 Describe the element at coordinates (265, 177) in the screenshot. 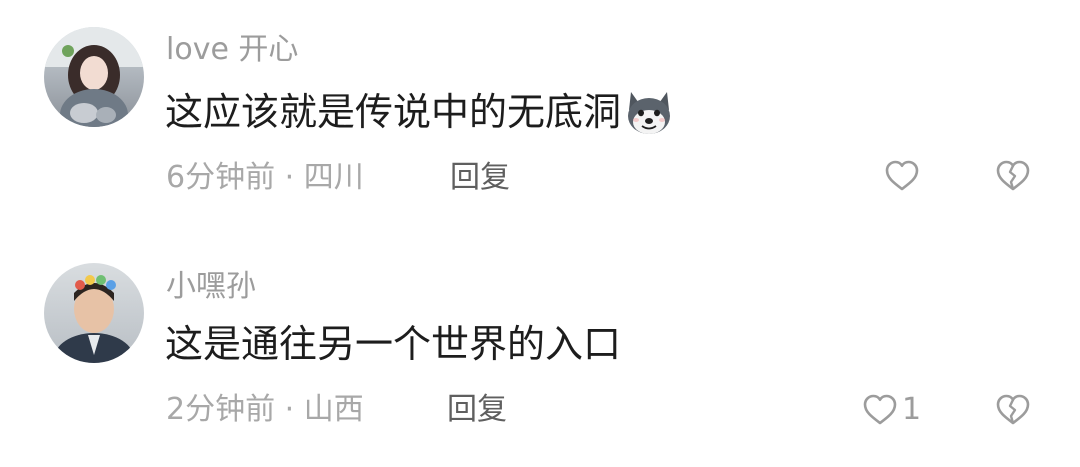

I see `comment-meta: 6分钟前 · 四川` at that location.